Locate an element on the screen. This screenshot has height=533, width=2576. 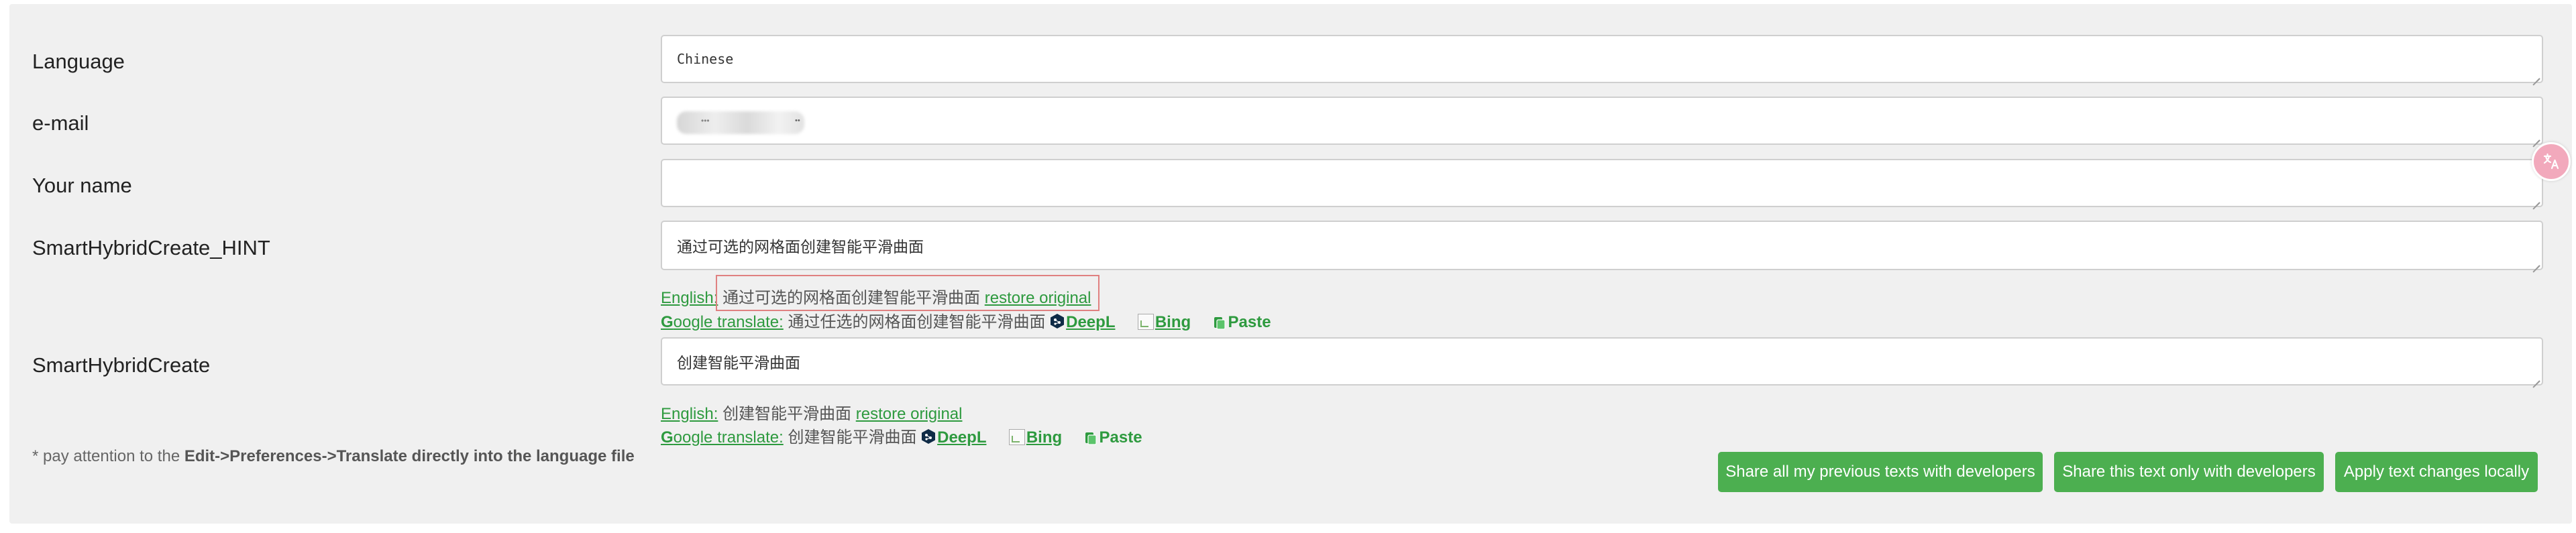
hint-bing-link: Bing is located at coordinates (1173, 322).